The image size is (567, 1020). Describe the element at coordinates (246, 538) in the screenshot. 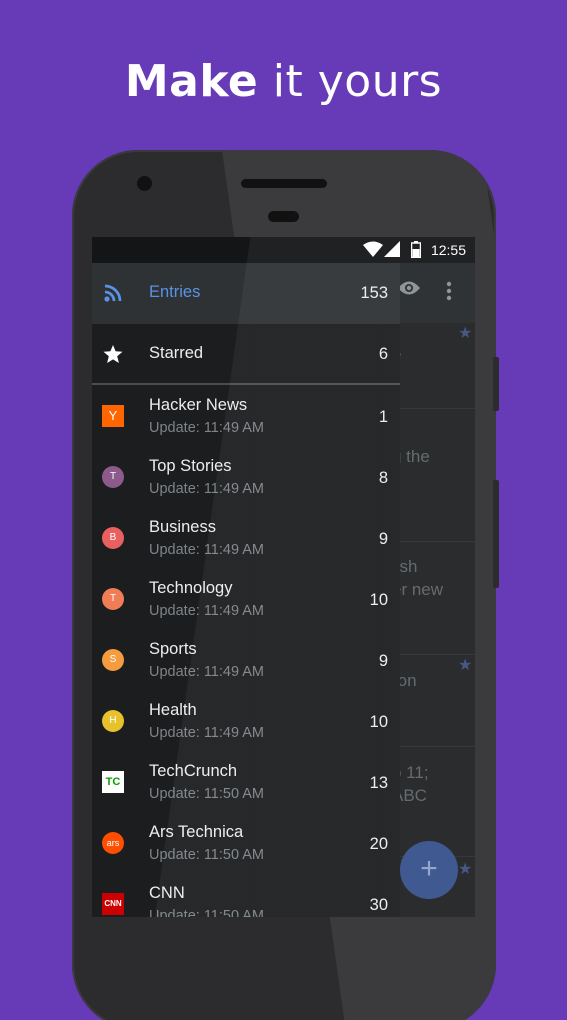

I see `feed-item-business: B Business Update: 11:49 AM 9` at that location.